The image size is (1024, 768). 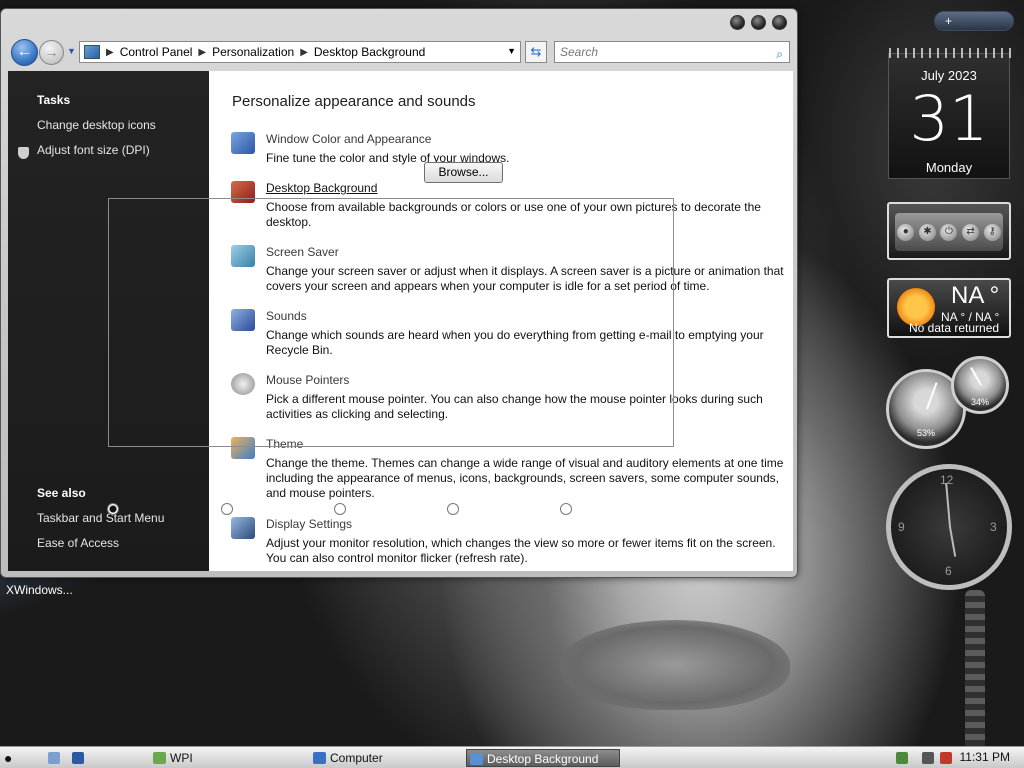 What do you see at coordinates (286, 316) in the screenshot?
I see `sounds-link: Sounds` at bounding box center [286, 316].